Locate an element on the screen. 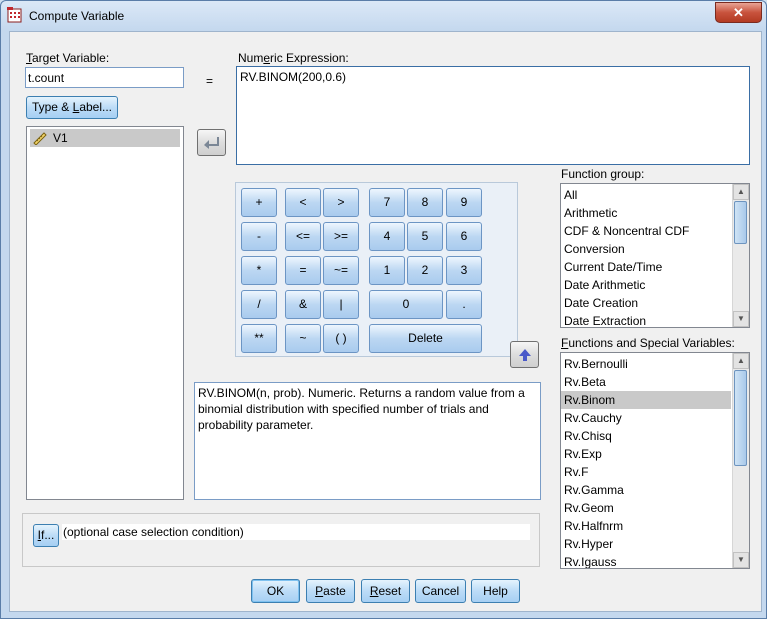 The width and height of the screenshot is (767, 619). function-group-scrollbar: ▲ ▼ is located at coordinates (740, 255).